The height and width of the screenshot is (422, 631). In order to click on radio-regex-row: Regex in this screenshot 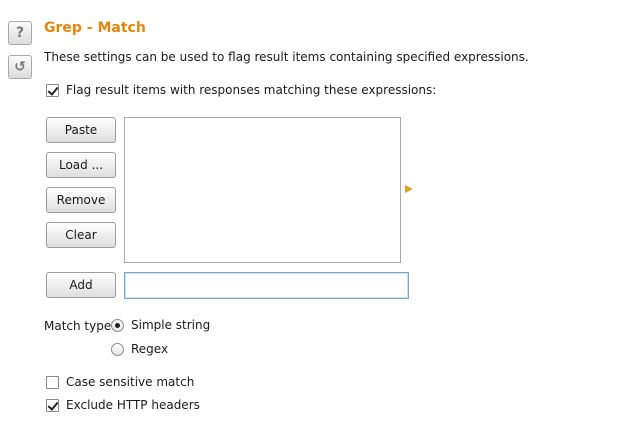, I will do `click(139, 349)`.